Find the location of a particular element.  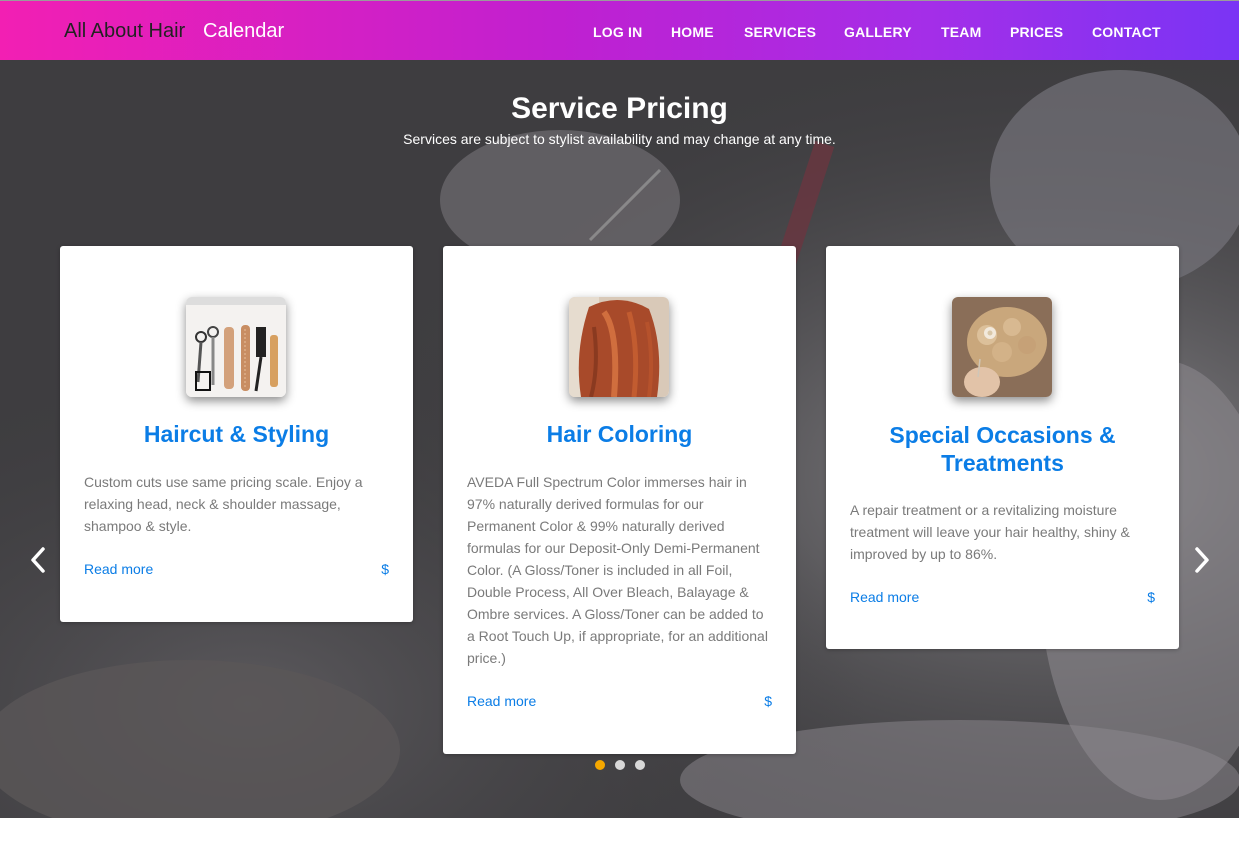

red-hair-image is located at coordinates (619, 347).